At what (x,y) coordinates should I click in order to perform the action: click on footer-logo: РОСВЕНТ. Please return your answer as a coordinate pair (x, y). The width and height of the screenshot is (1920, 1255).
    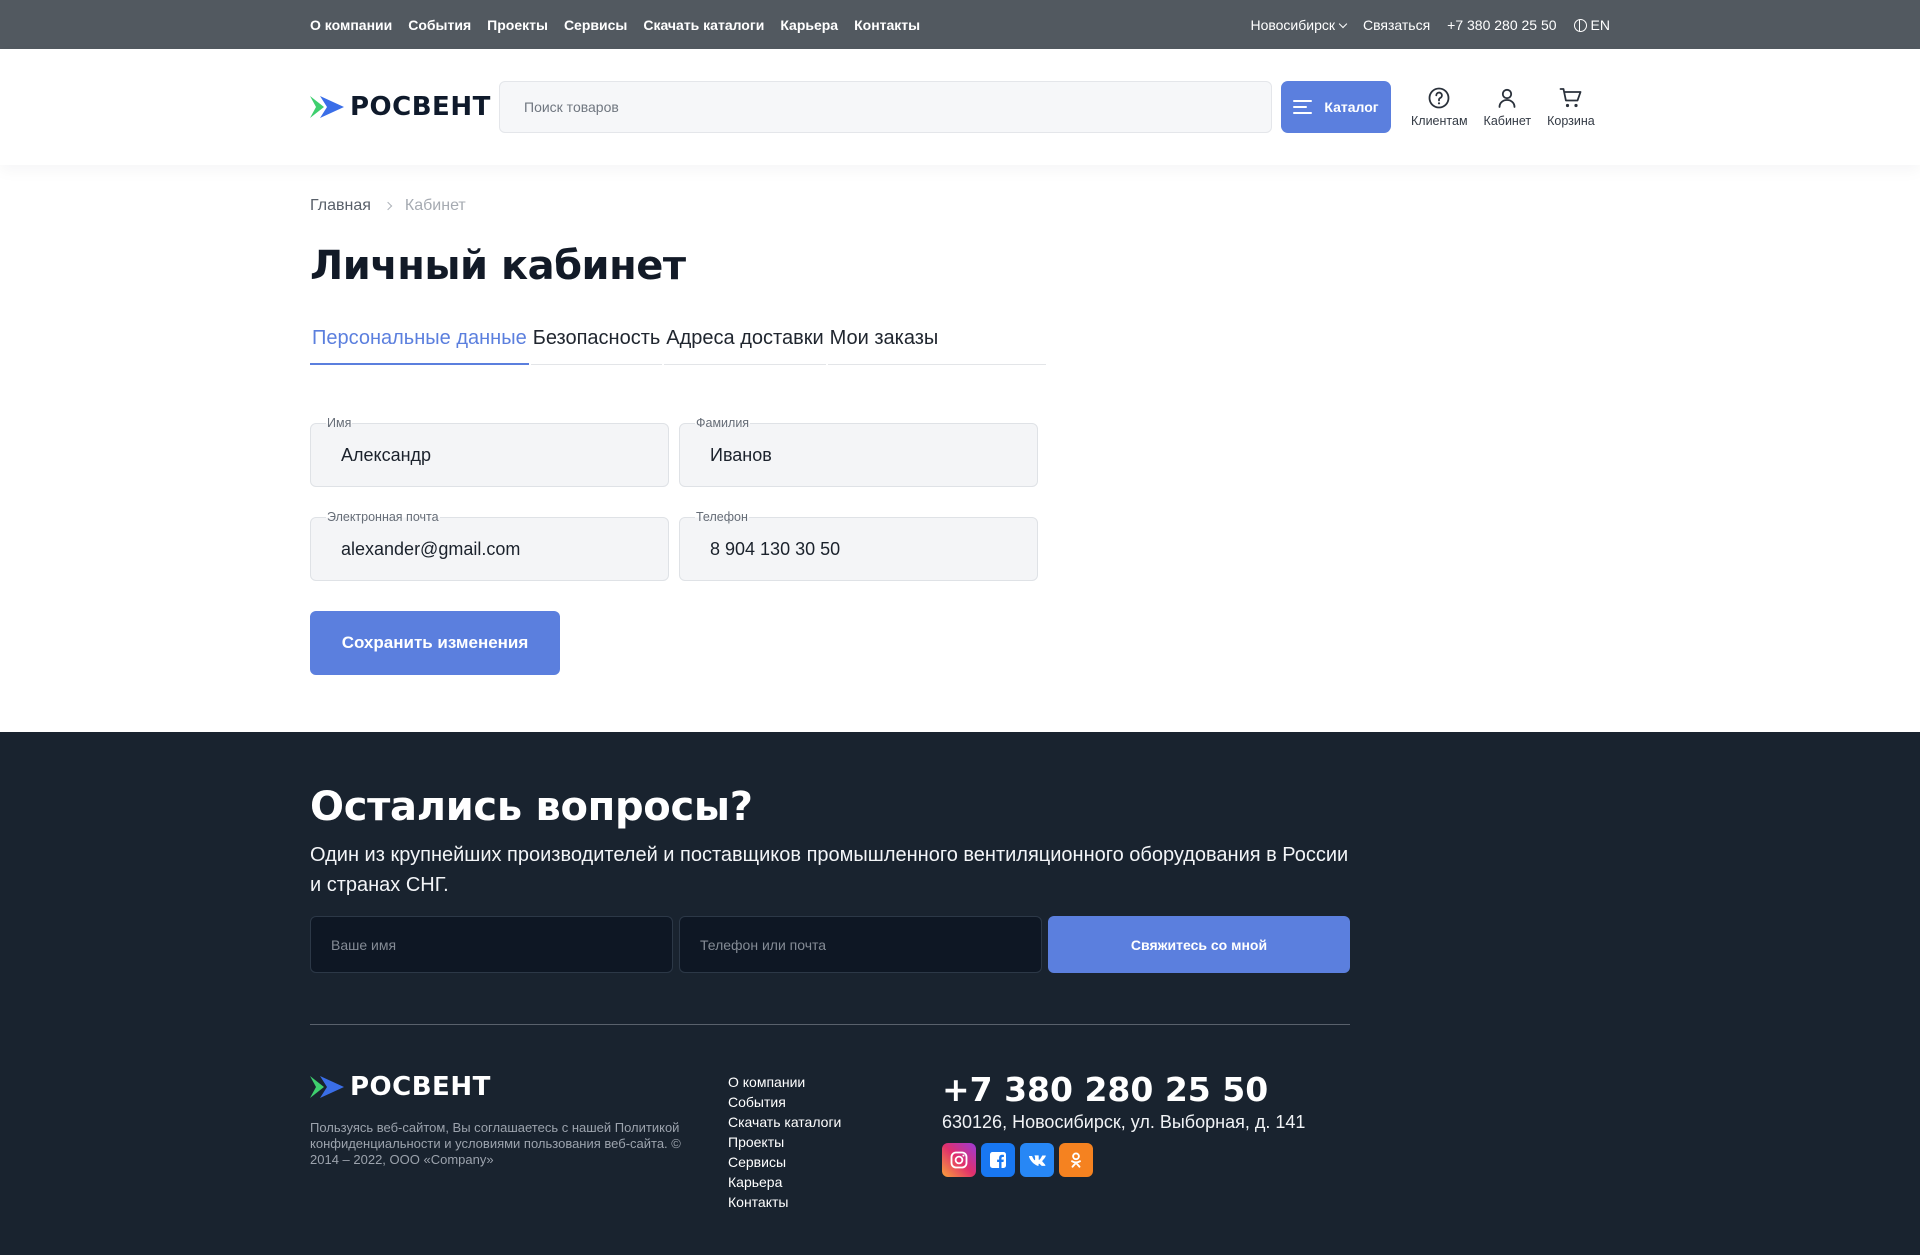
    Looking at the image, I should click on (519, 1087).